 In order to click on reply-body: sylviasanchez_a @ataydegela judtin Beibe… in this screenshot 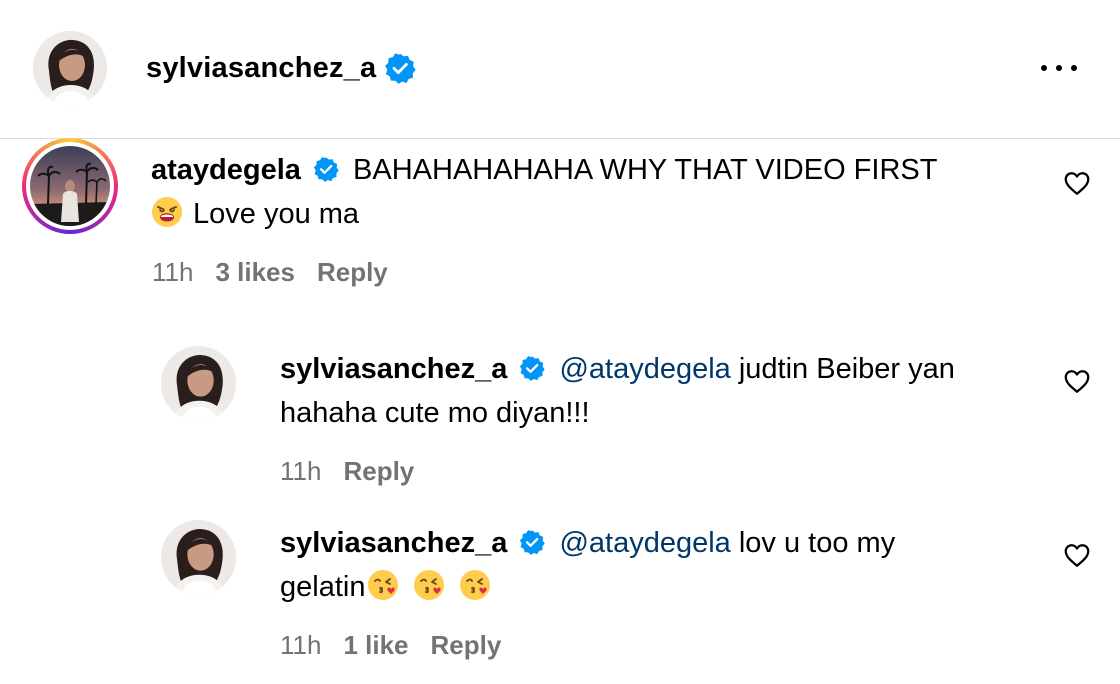, I will do `click(660, 391)`.